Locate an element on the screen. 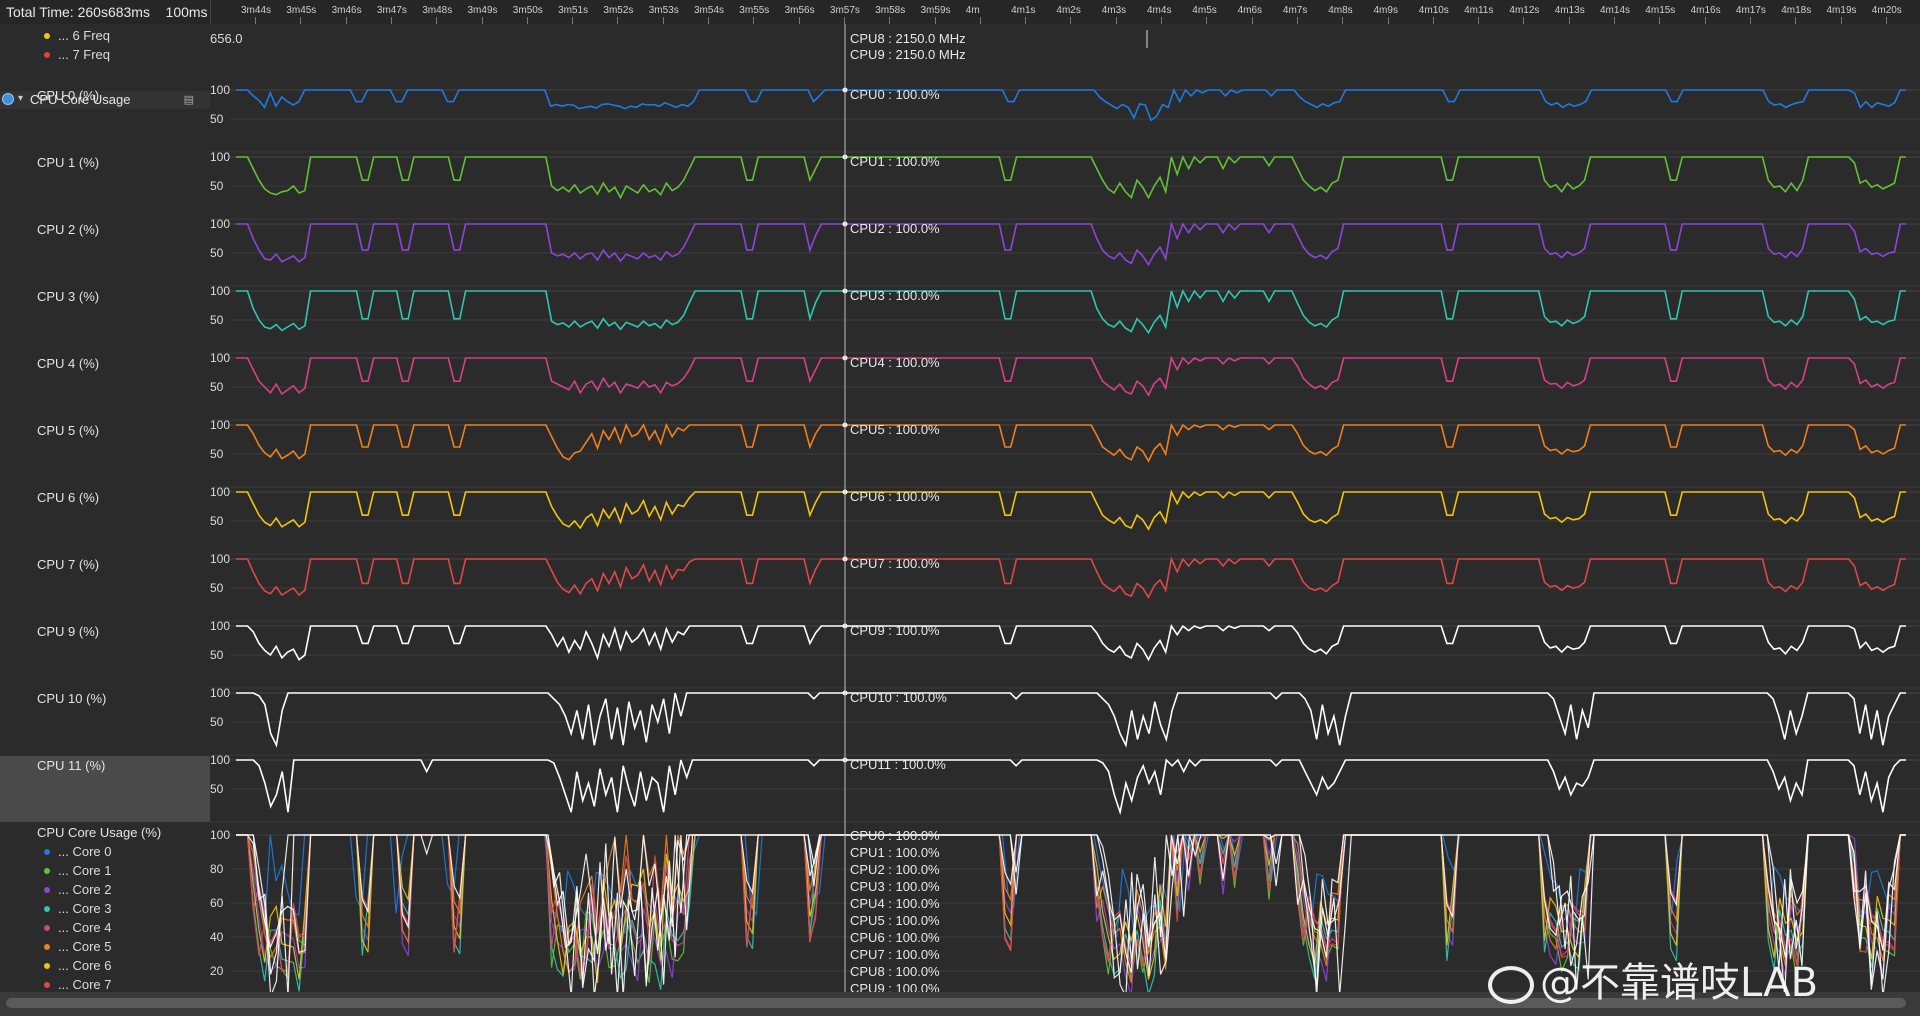 The image size is (1920, 1016). combined-y-tick-label: 100 is located at coordinates (220, 835).